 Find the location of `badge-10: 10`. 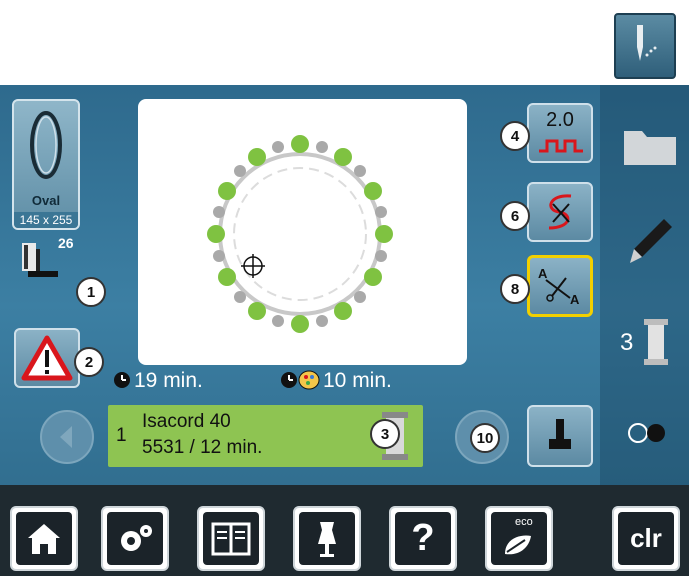

badge-10: 10 is located at coordinates (485, 438).